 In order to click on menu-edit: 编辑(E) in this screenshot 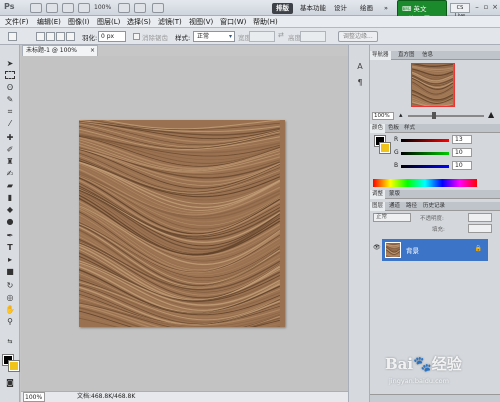, I will do `click(49, 22)`.